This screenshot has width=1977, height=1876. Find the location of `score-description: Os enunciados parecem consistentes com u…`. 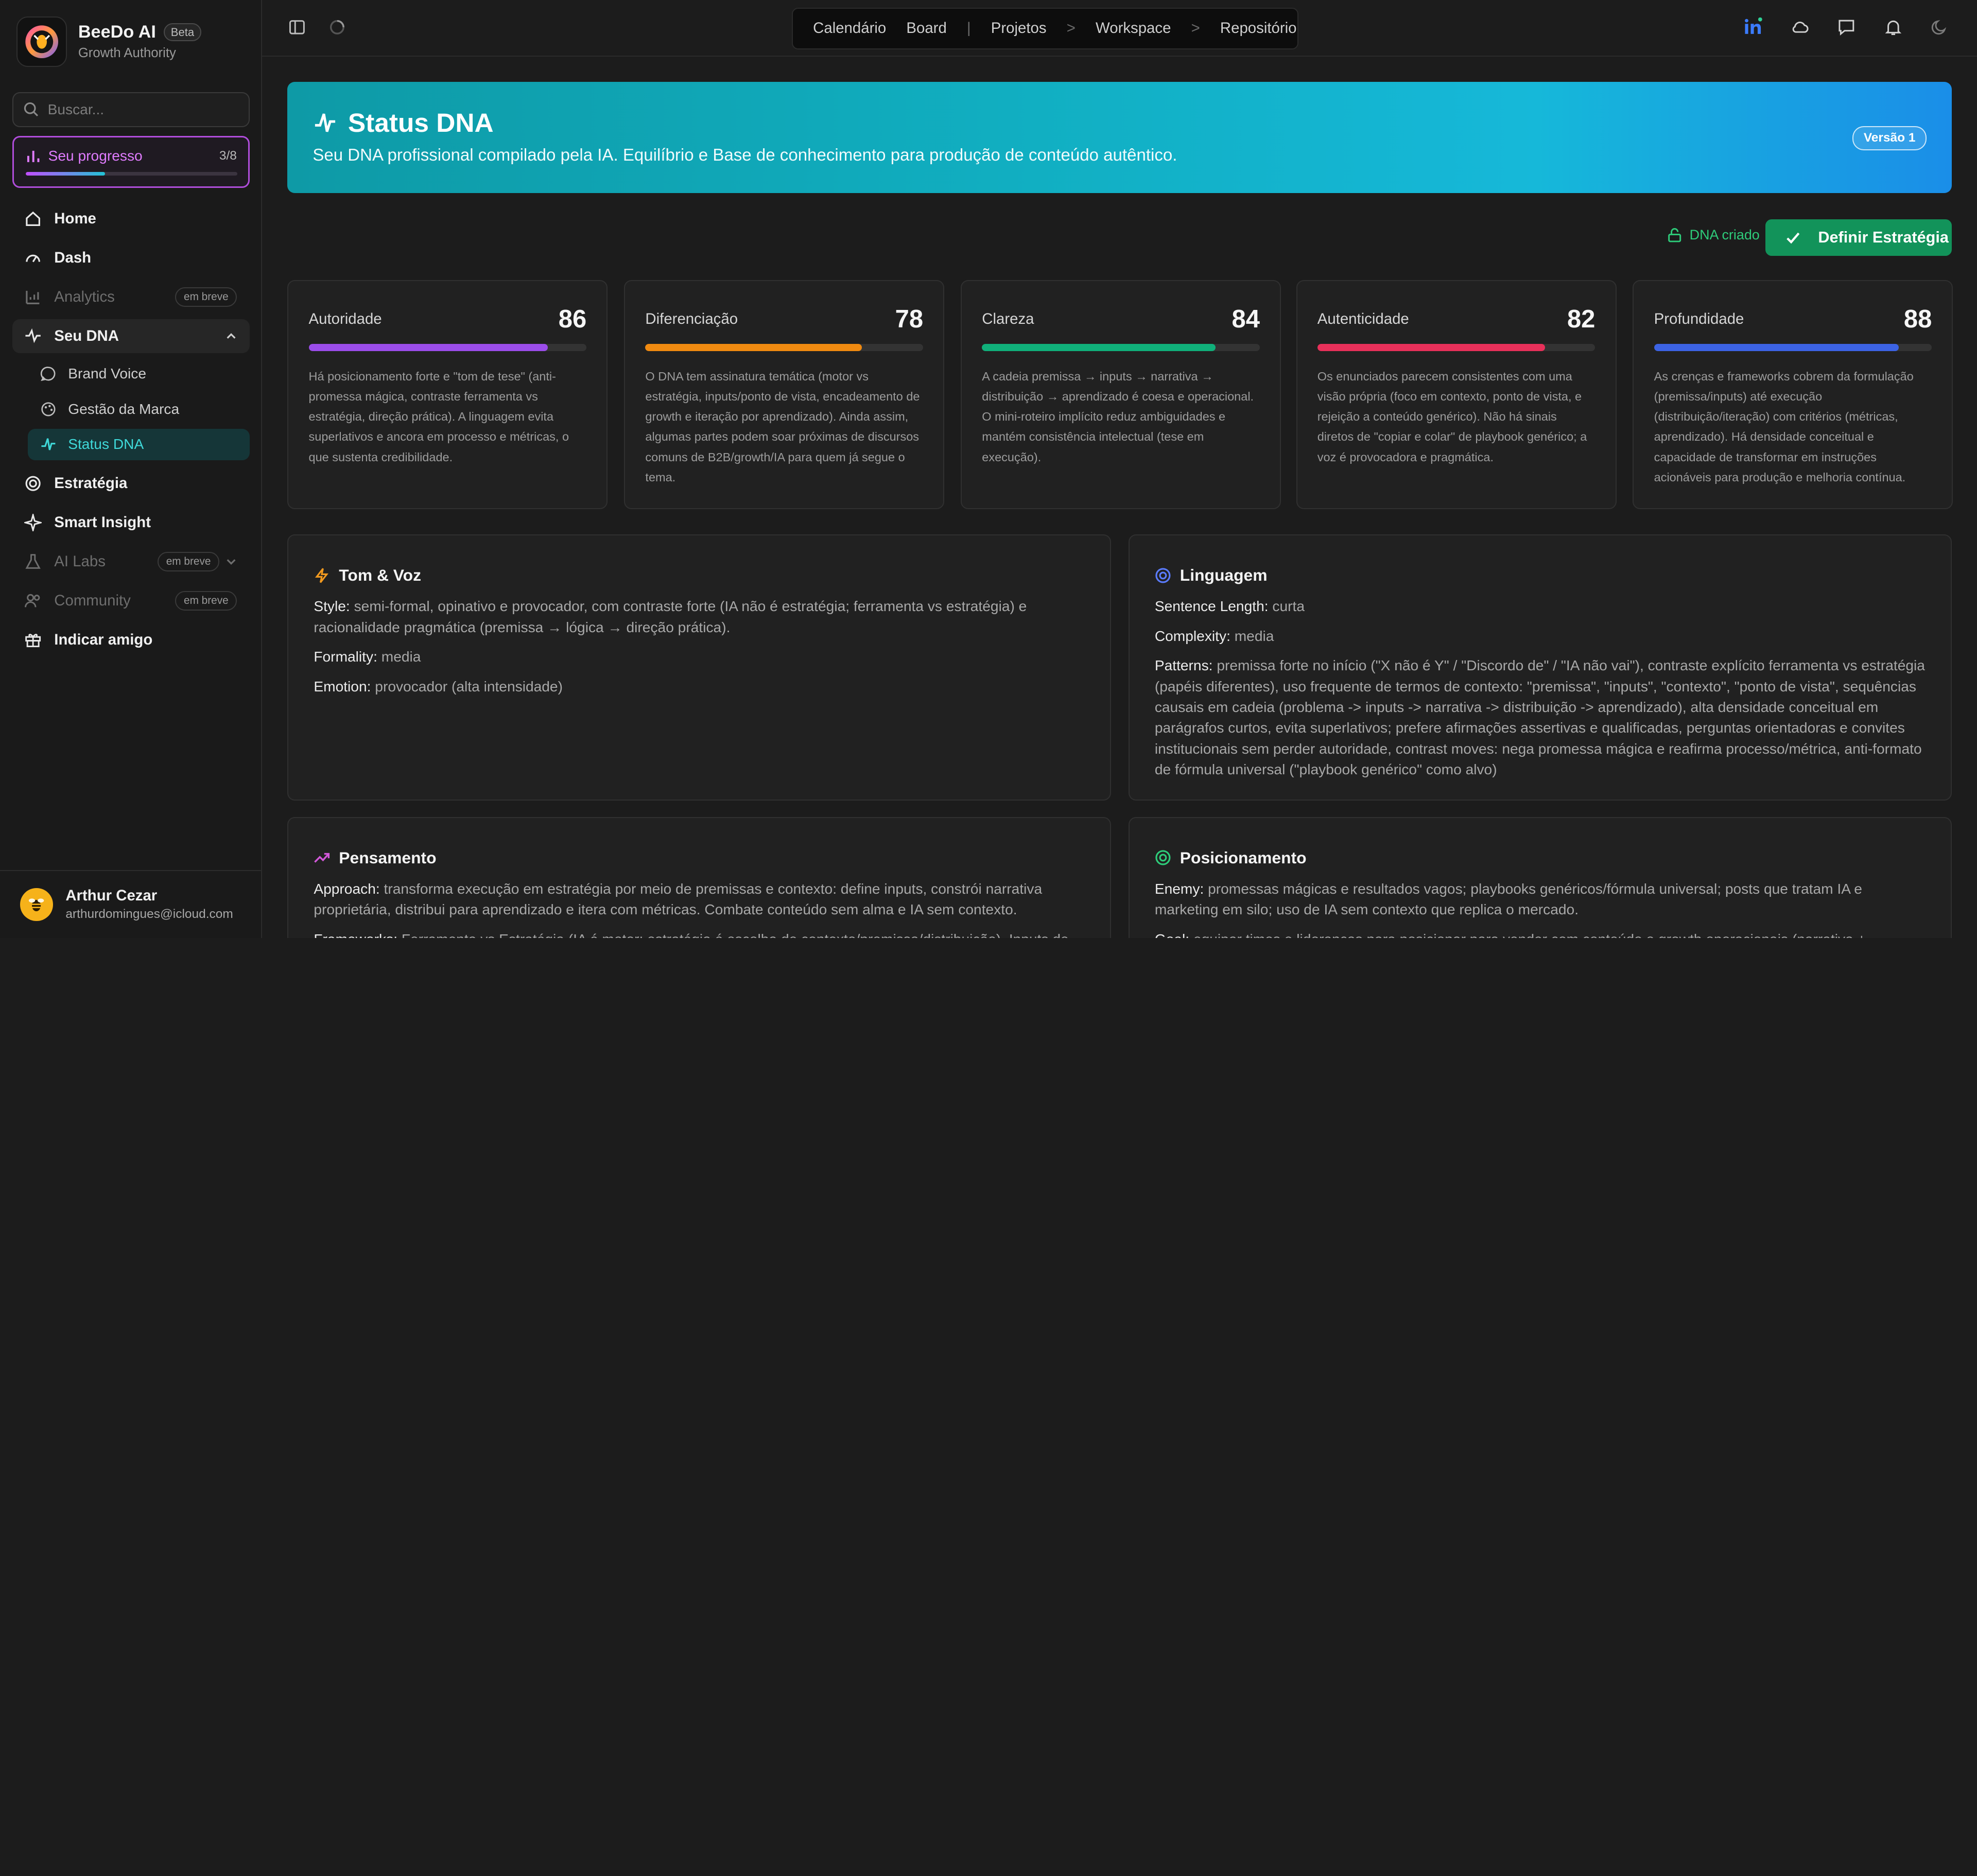

score-description: Os enunciados parecem consistentes com u… is located at coordinates (1452, 416).